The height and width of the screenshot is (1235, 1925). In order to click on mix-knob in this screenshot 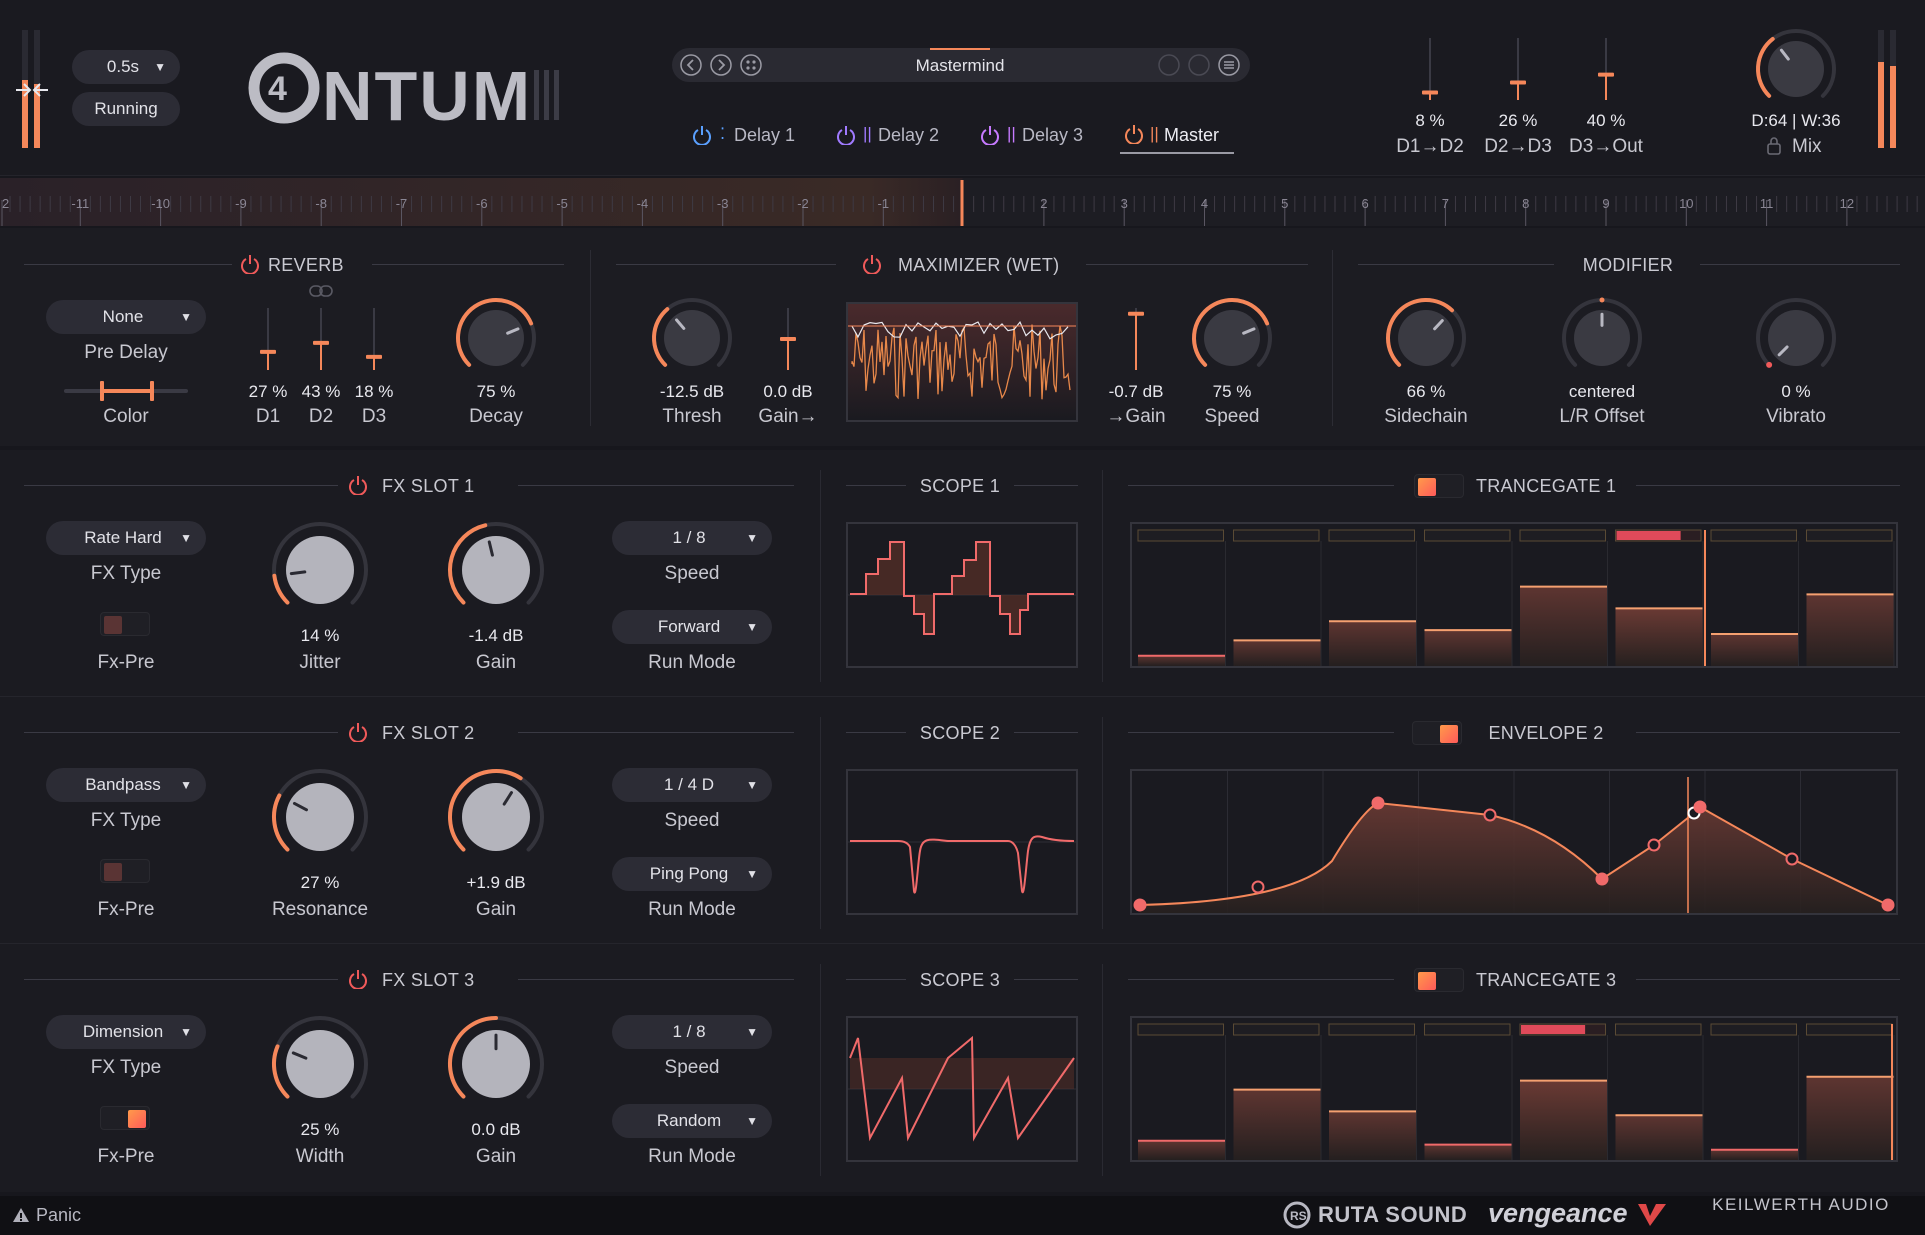, I will do `click(1796, 69)`.